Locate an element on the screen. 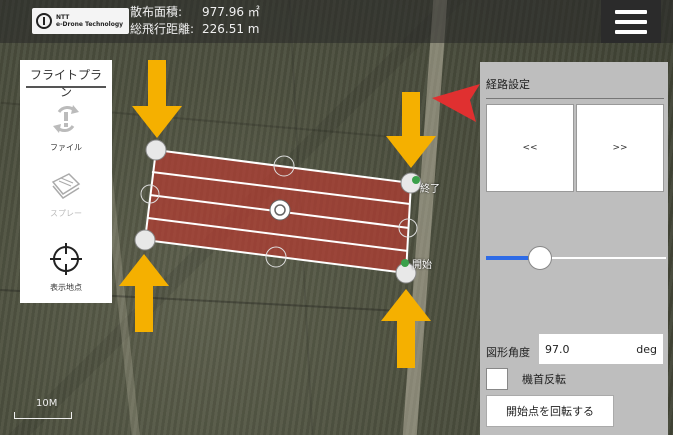 This screenshot has height=435, width=673. pointer-triangle-icon is located at coordinates (456, 103).